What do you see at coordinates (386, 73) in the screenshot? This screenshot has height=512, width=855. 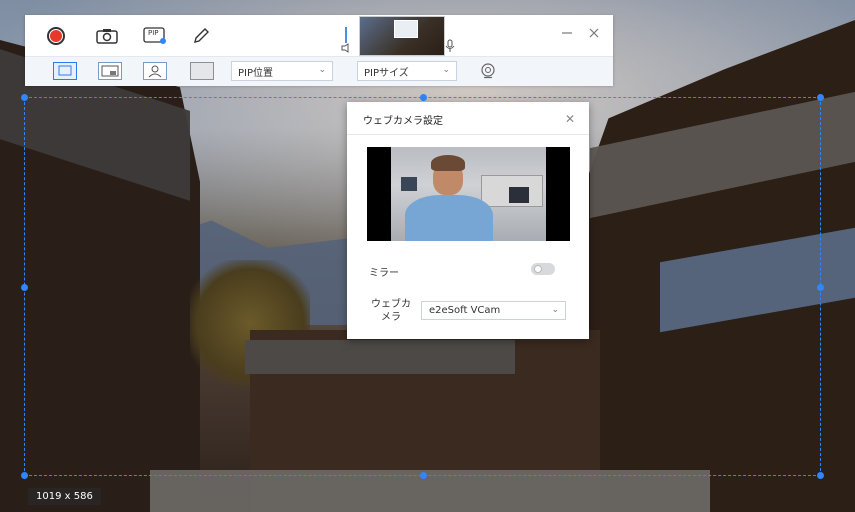 I see `pip-size-label: PIPサイズ` at bounding box center [386, 73].